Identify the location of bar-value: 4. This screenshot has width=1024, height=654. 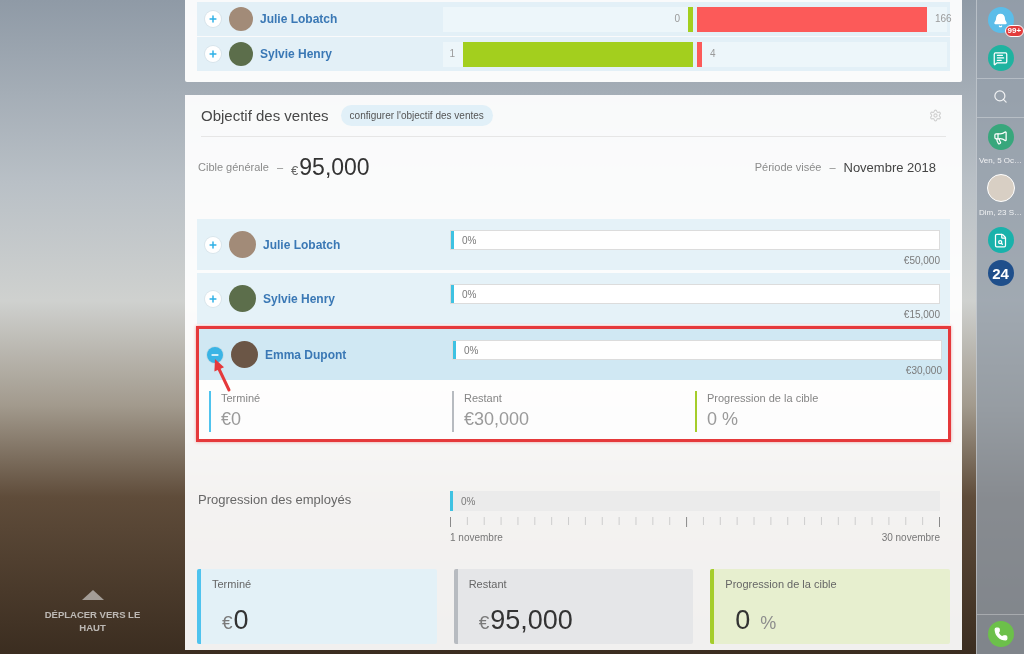
(713, 53).